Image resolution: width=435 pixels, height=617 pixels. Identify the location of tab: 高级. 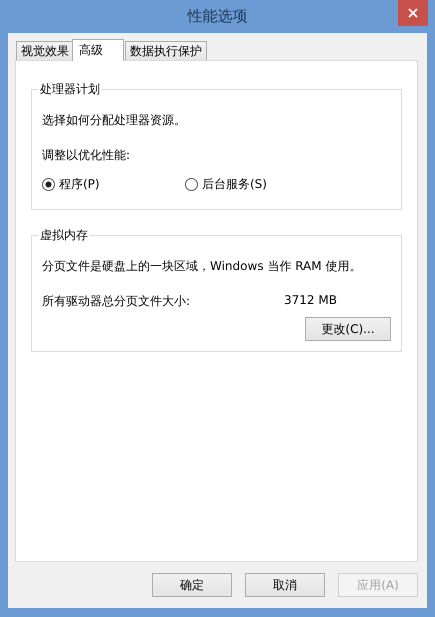
(98, 50).